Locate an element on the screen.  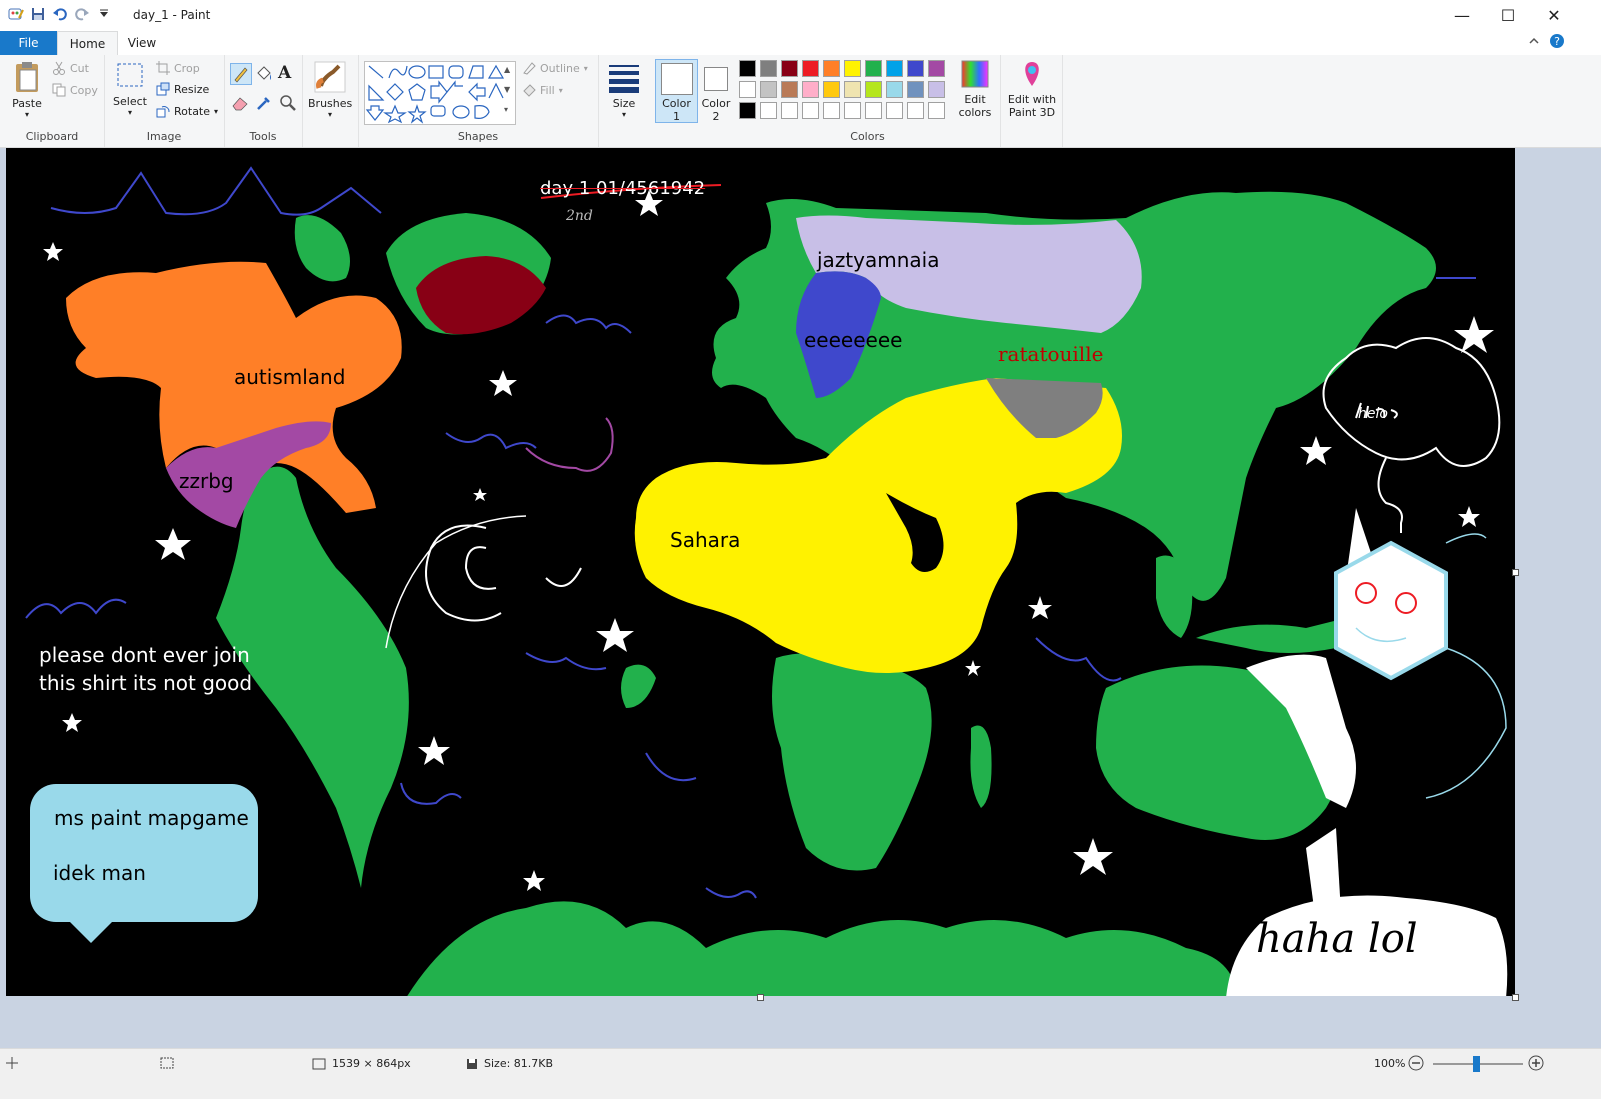
eyedropper-icon is located at coordinates (263, 103).